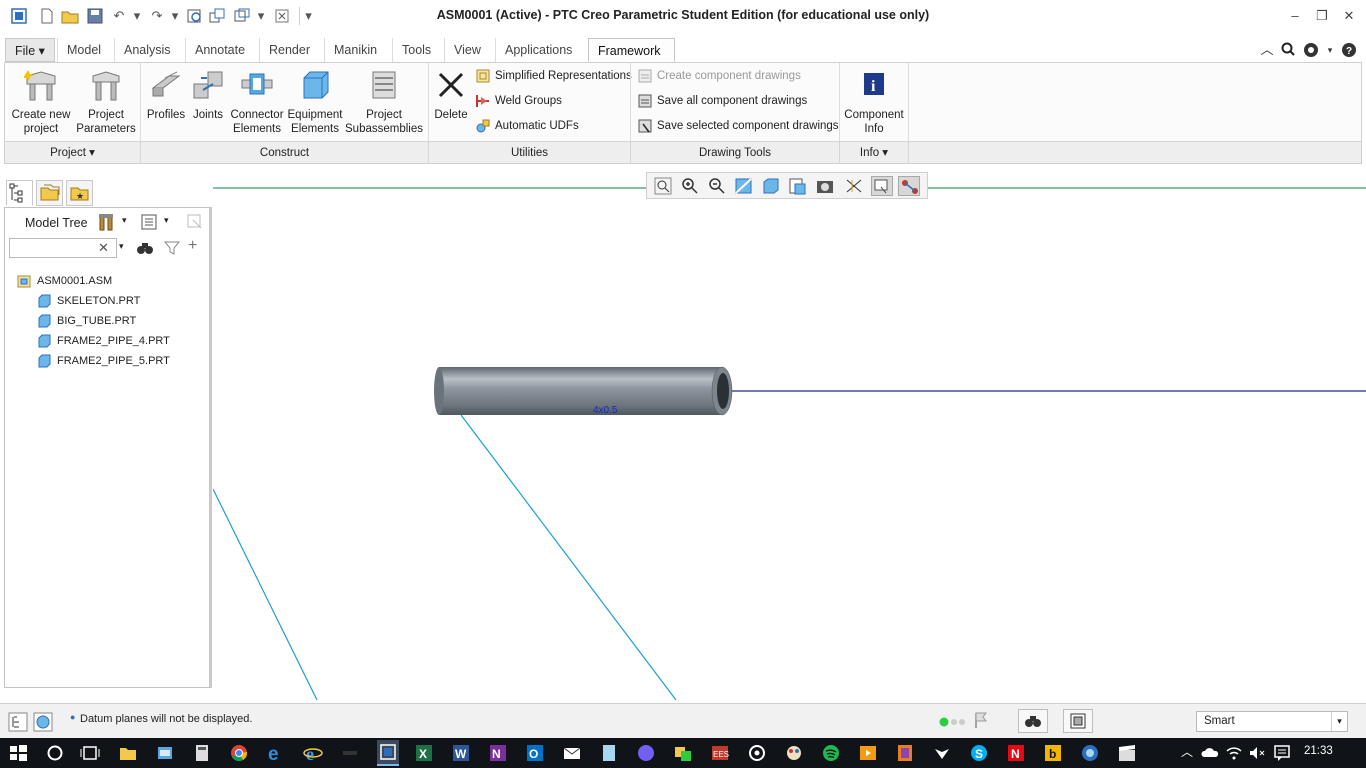 This screenshot has height=768, width=1366. What do you see at coordinates (119, 16) in the screenshot?
I see `undo-icon: ↶` at bounding box center [119, 16].